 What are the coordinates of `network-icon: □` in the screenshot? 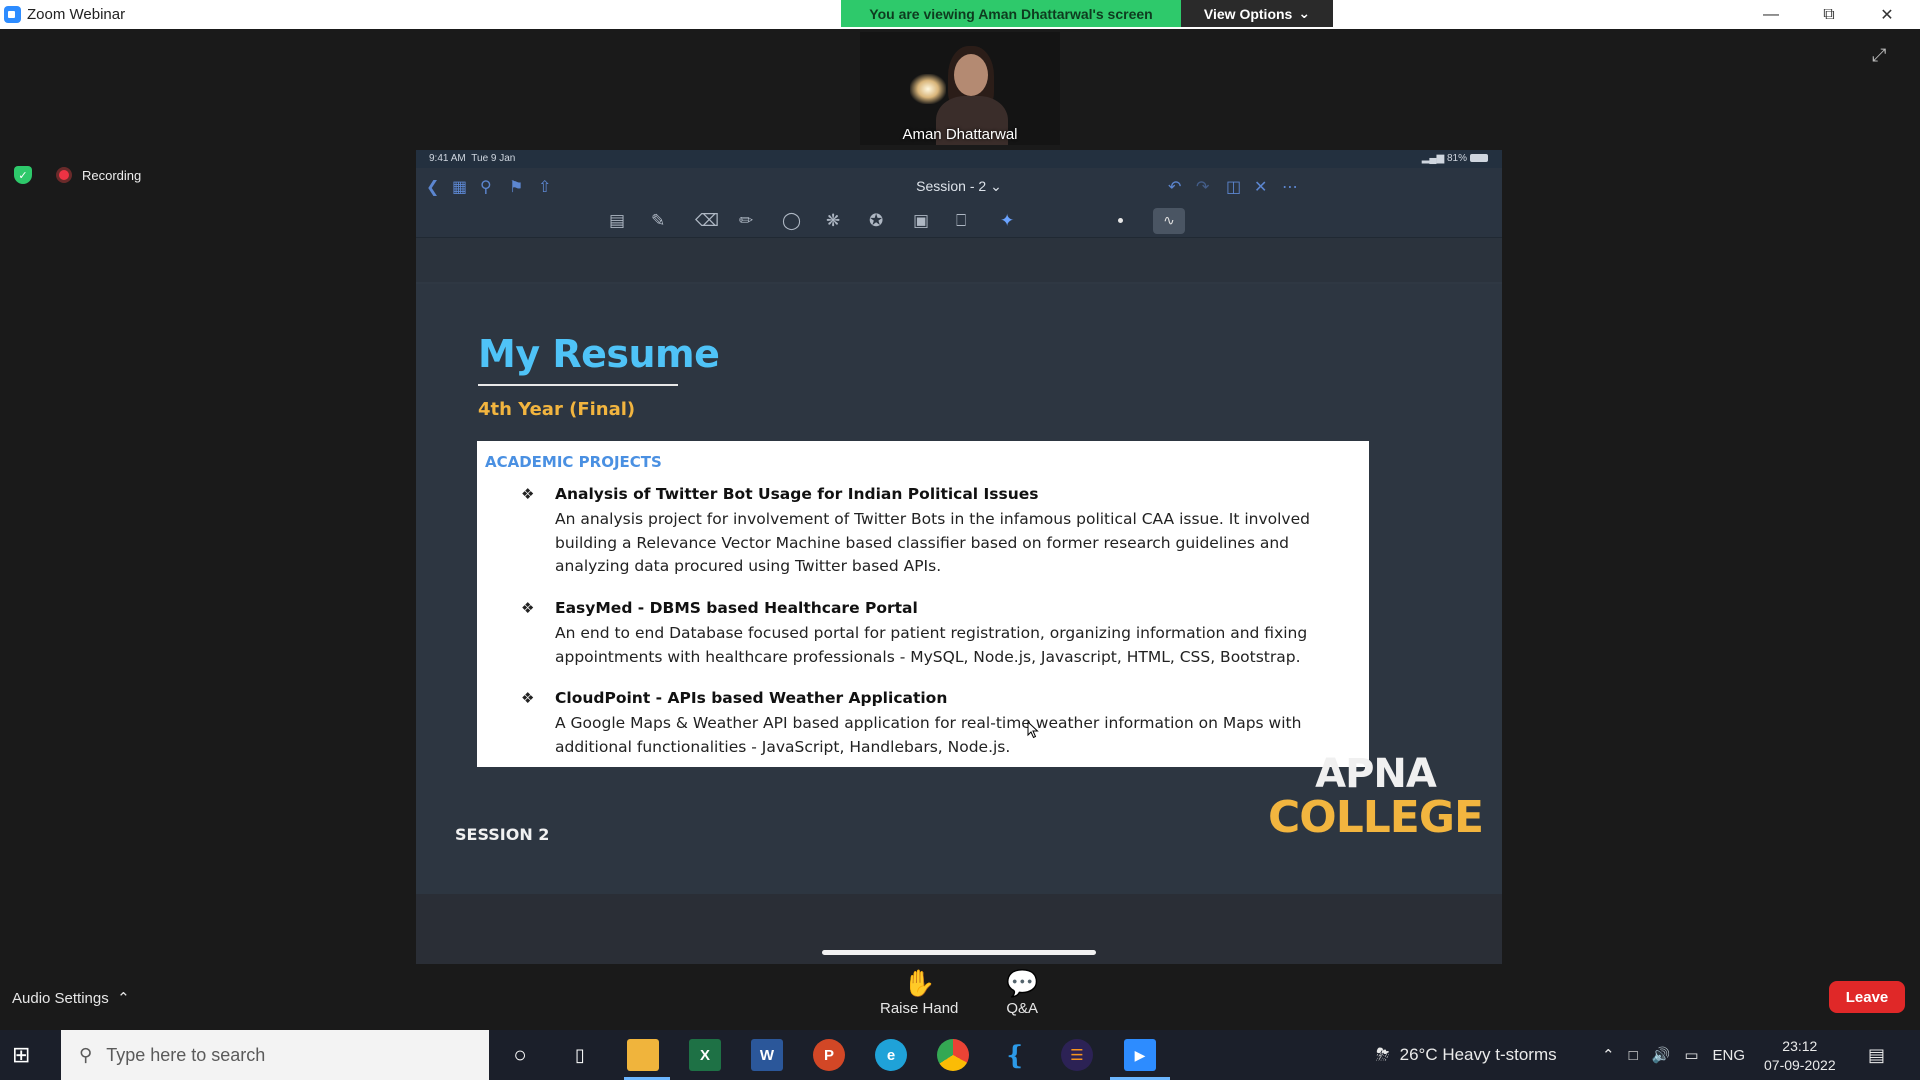 It's located at (1633, 1055).